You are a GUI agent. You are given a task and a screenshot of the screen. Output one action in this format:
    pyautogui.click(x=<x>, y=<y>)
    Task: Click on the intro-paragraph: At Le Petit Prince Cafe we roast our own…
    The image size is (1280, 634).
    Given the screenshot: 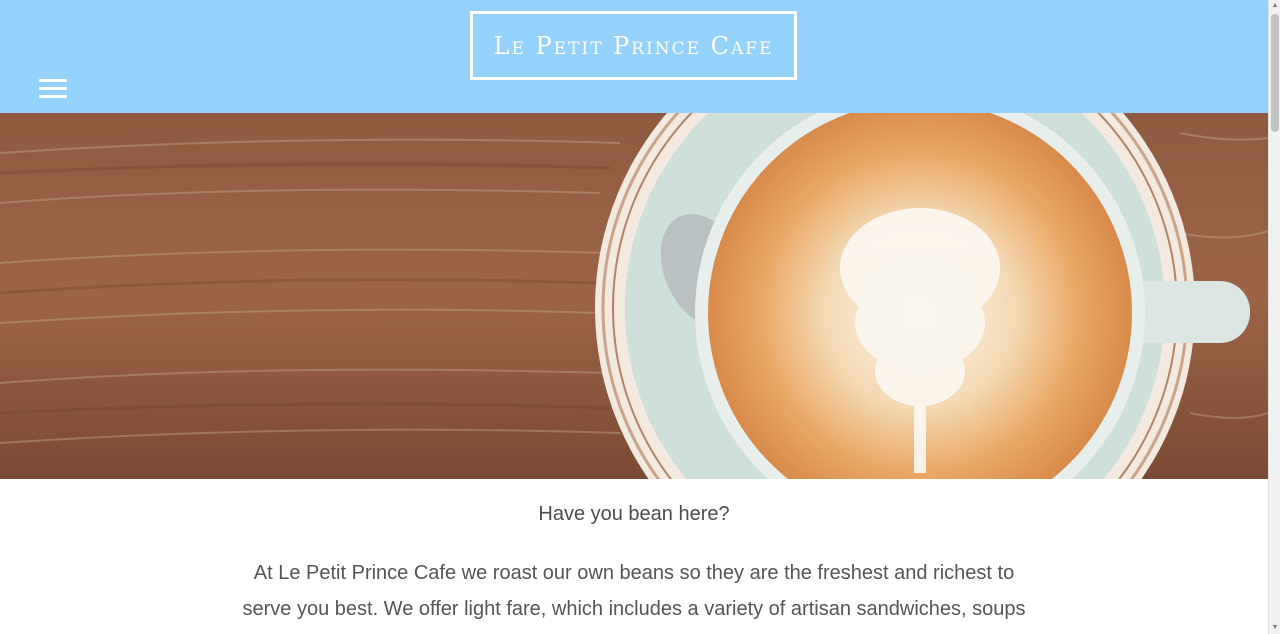 What is the action you would take?
    pyautogui.click(x=634, y=591)
    